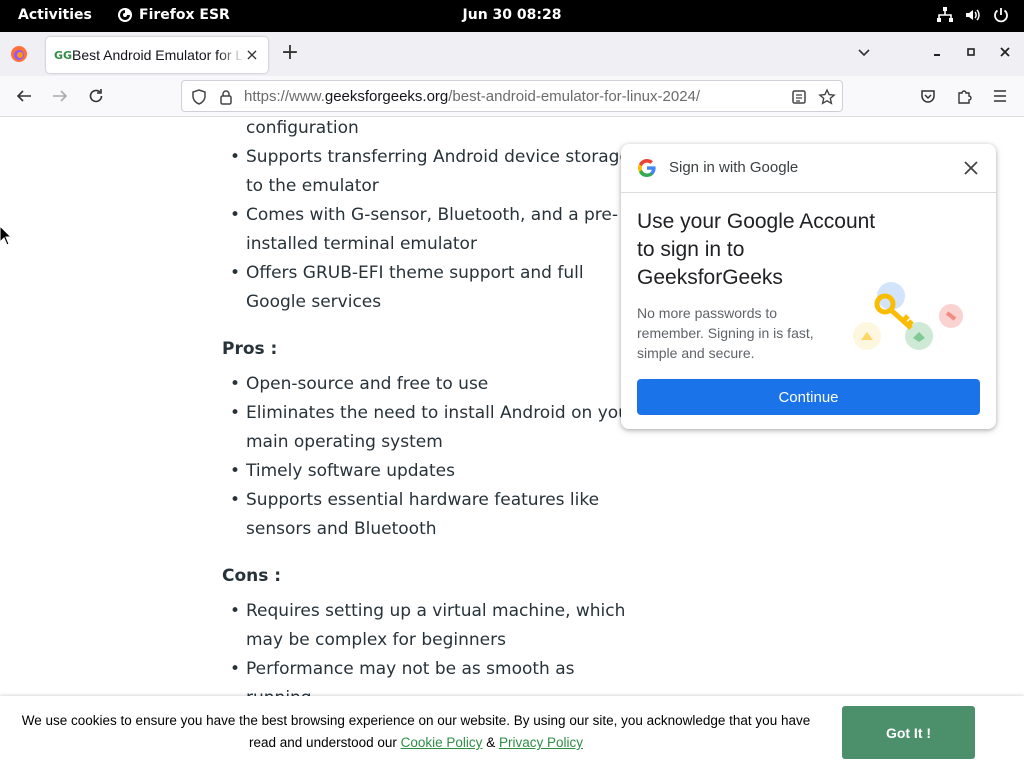  I want to click on pocket-icon, so click(928, 96).